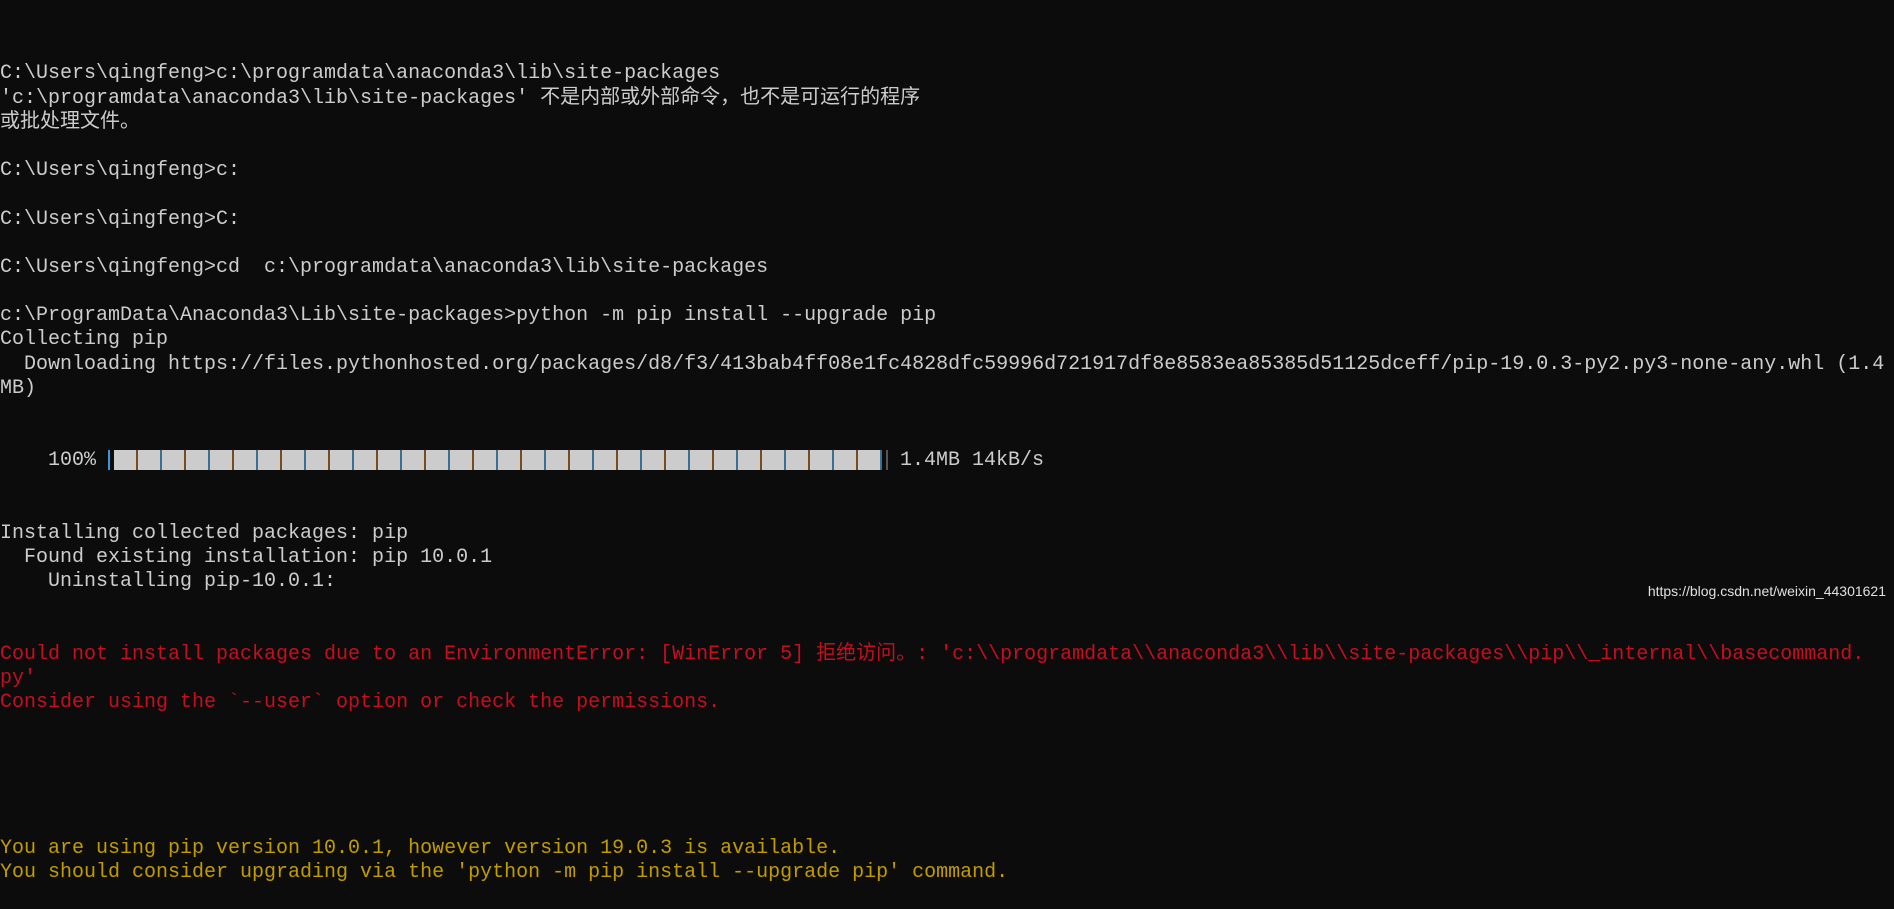 The width and height of the screenshot is (1894, 909). What do you see at coordinates (18, 388) in the screenshot?
I see `terminal-line: MB)` at bounding box center [18, 388].